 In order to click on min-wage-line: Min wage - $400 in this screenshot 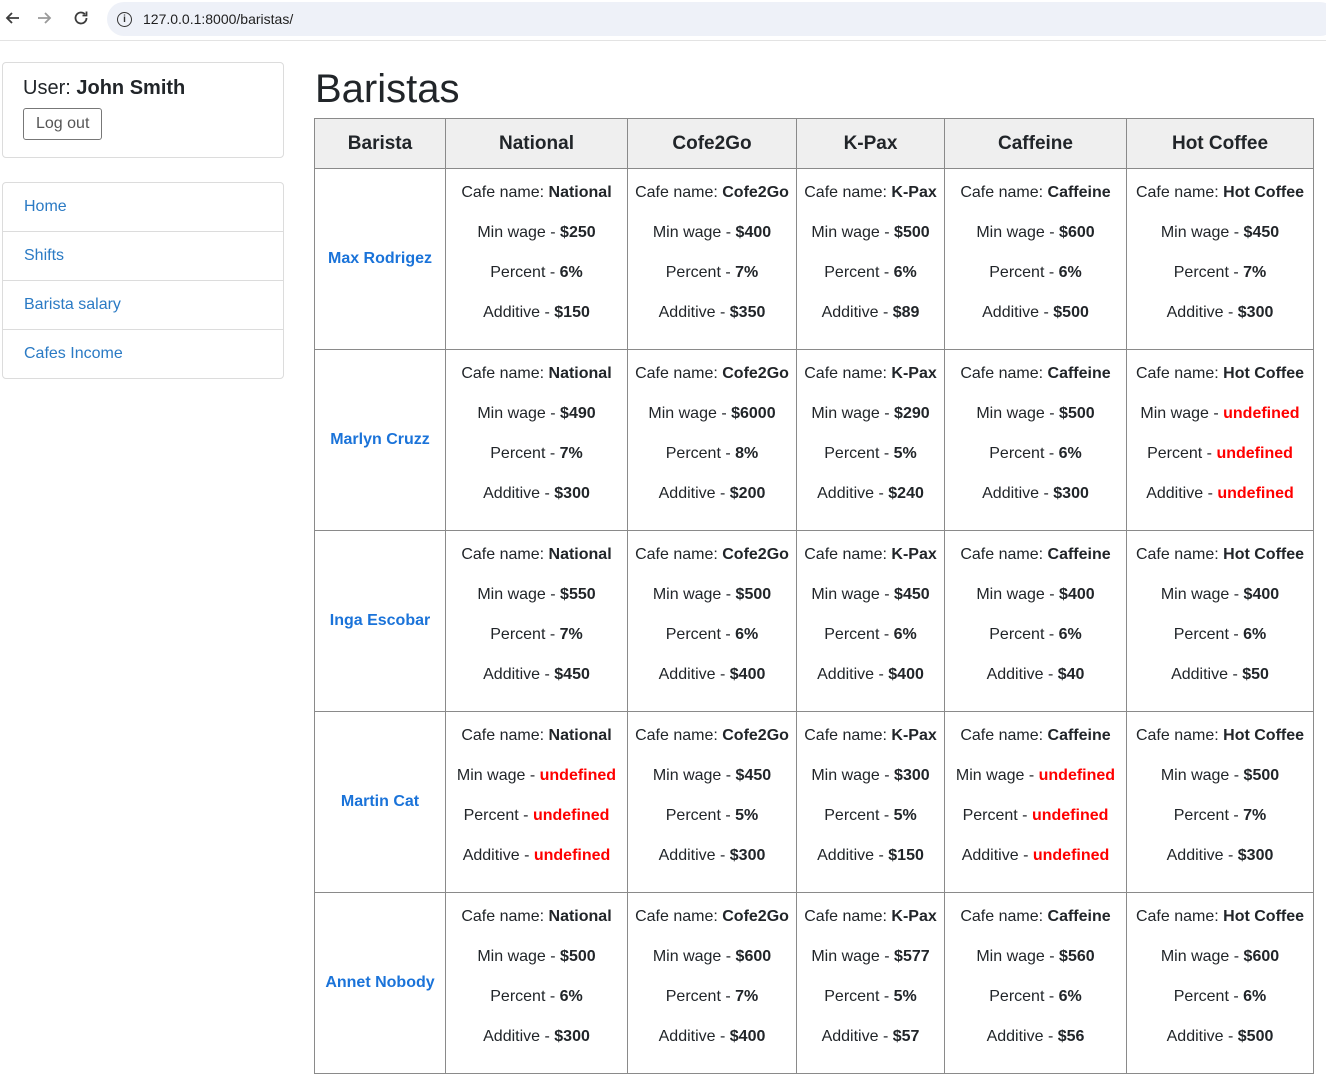, I will do `click(712, 233)`.